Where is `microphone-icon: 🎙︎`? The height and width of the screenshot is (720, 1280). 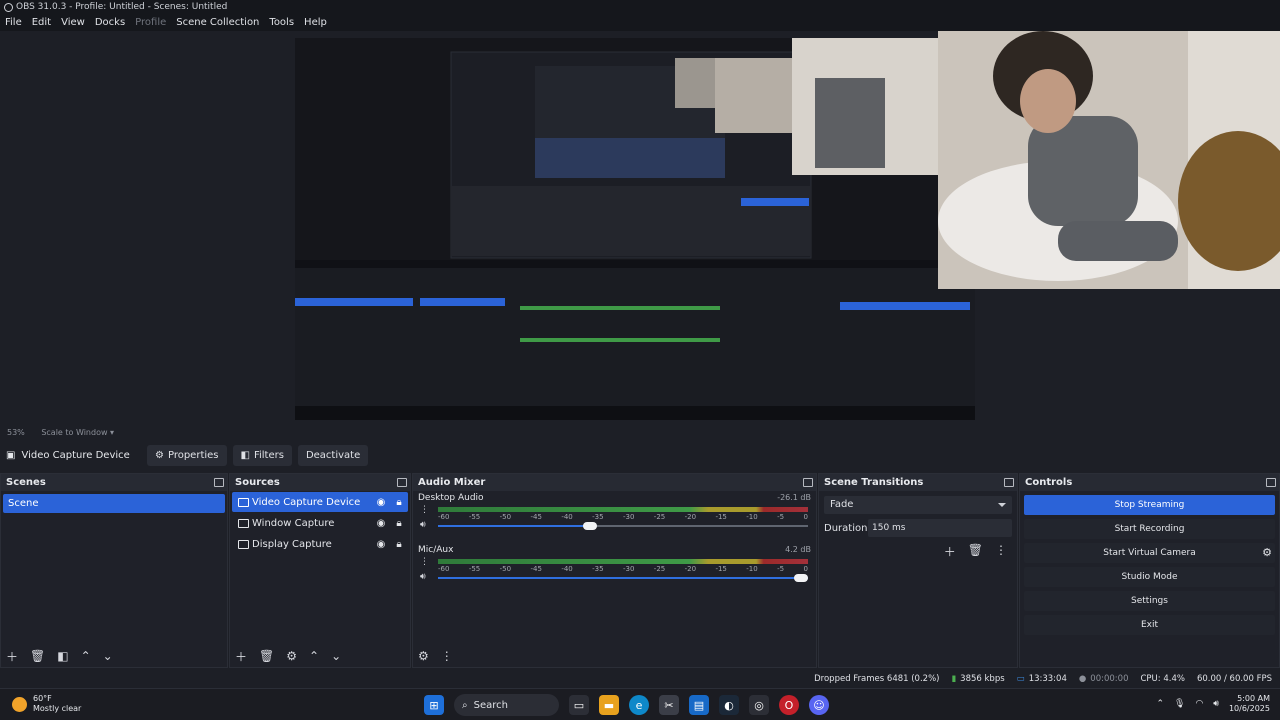 microphone-icon: 🎙︎ is located at coordinates (1179, 704).